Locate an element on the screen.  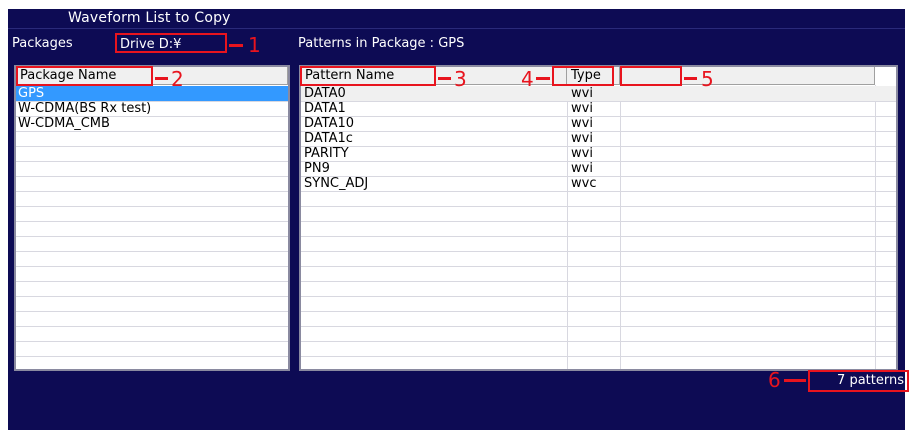
pattern-name-cell: DATA0 is located at coordinates (325, 93).